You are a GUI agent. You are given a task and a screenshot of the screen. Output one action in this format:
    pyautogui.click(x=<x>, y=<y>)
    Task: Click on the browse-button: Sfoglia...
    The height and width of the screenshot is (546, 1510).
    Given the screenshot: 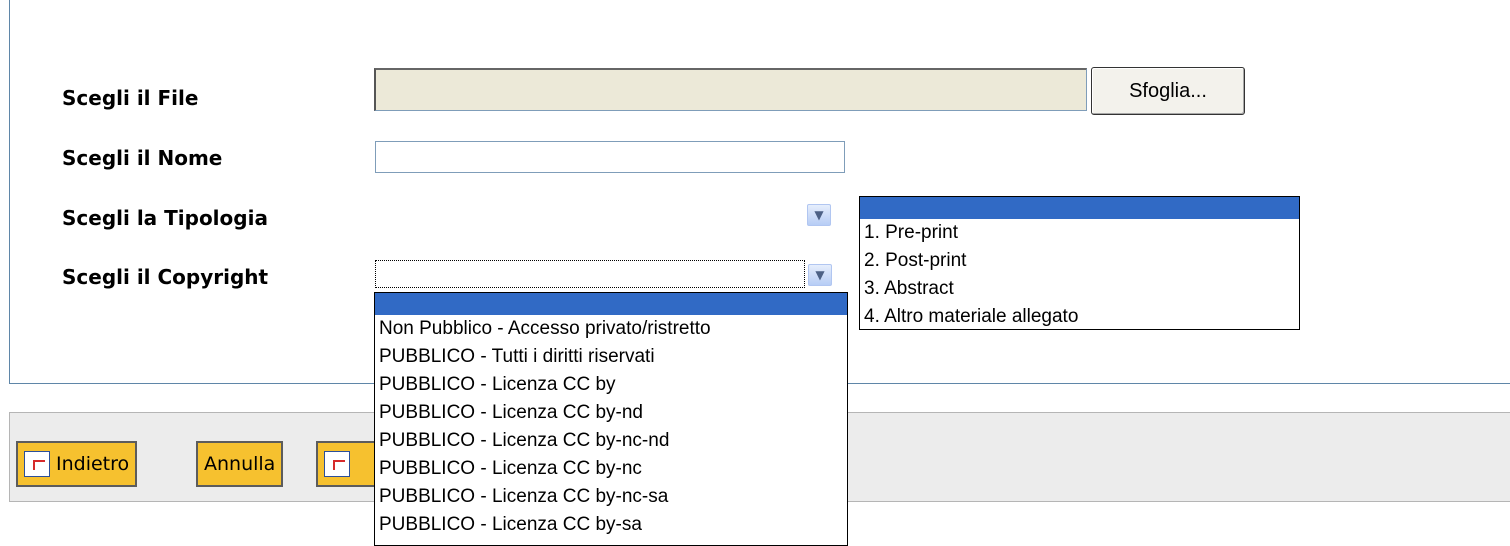 What is the action you would take?
    pyautogui.click(x=1168, y=91)
    